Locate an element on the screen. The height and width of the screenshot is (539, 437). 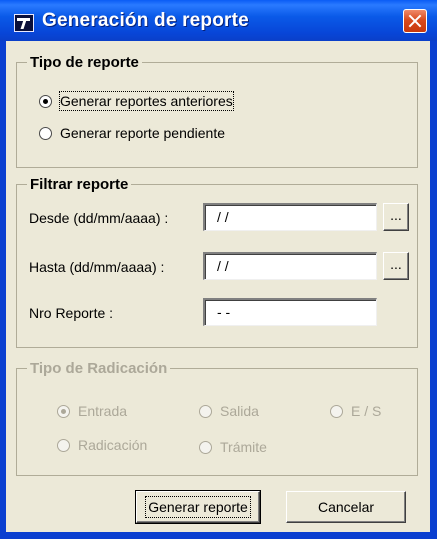
cancelar-label: Cancelar is located at coordinates (346, 507).